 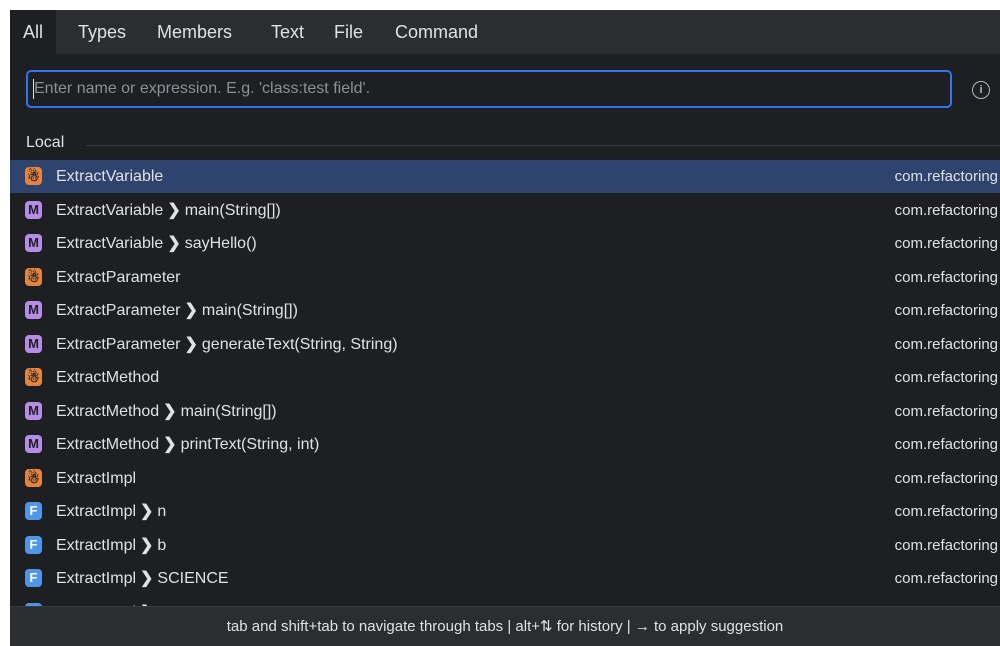 I want to click on result-row: F ExtractImpl ❯ b com.refactoring, so click(x=505, y=545).